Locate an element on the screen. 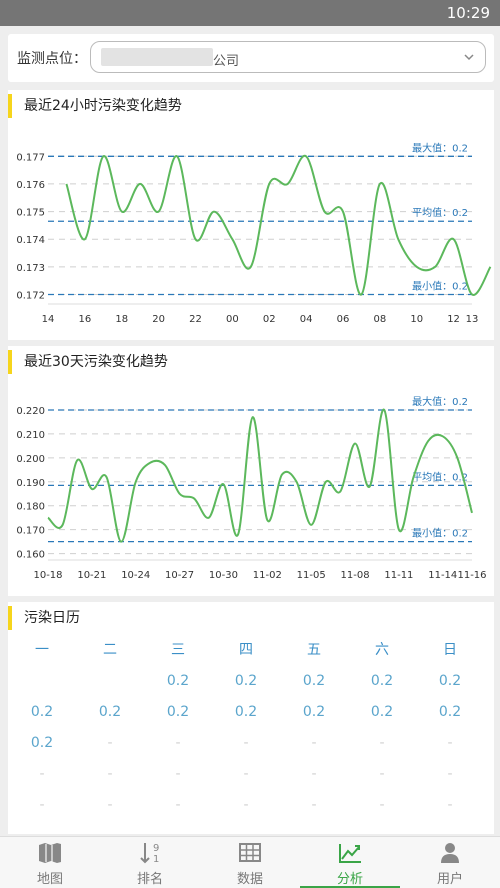 The height and width of the screenshot is (888, 500). x-tick-label: 11-05 is located at coordinates (311, 575).